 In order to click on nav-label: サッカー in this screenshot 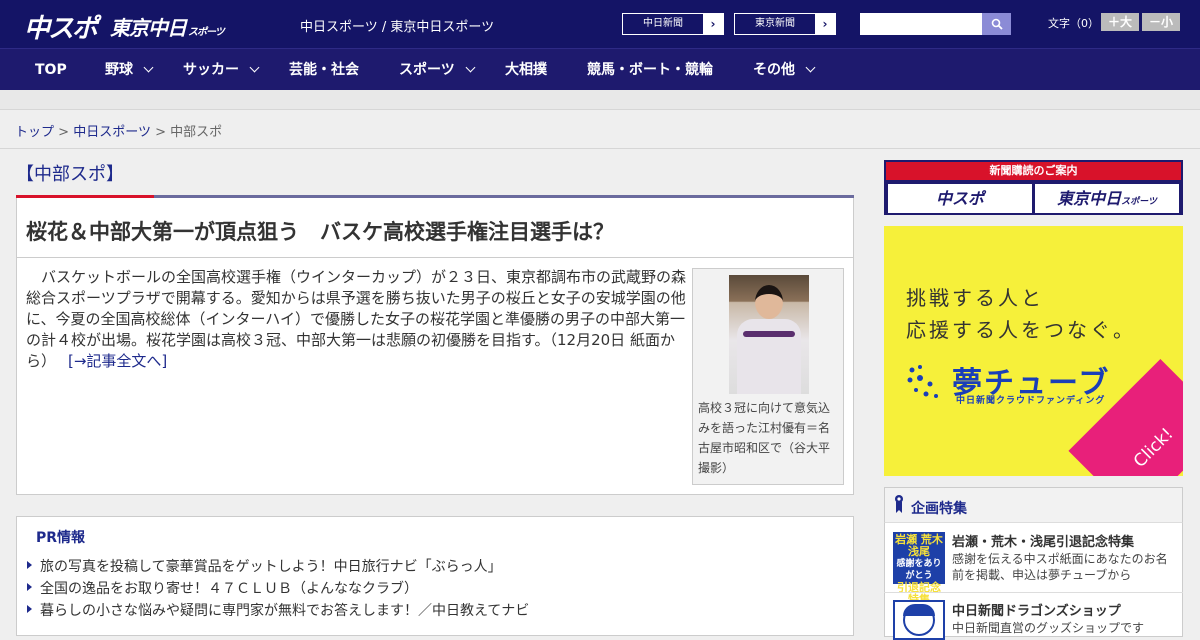, I will do `click(211, 70)`.